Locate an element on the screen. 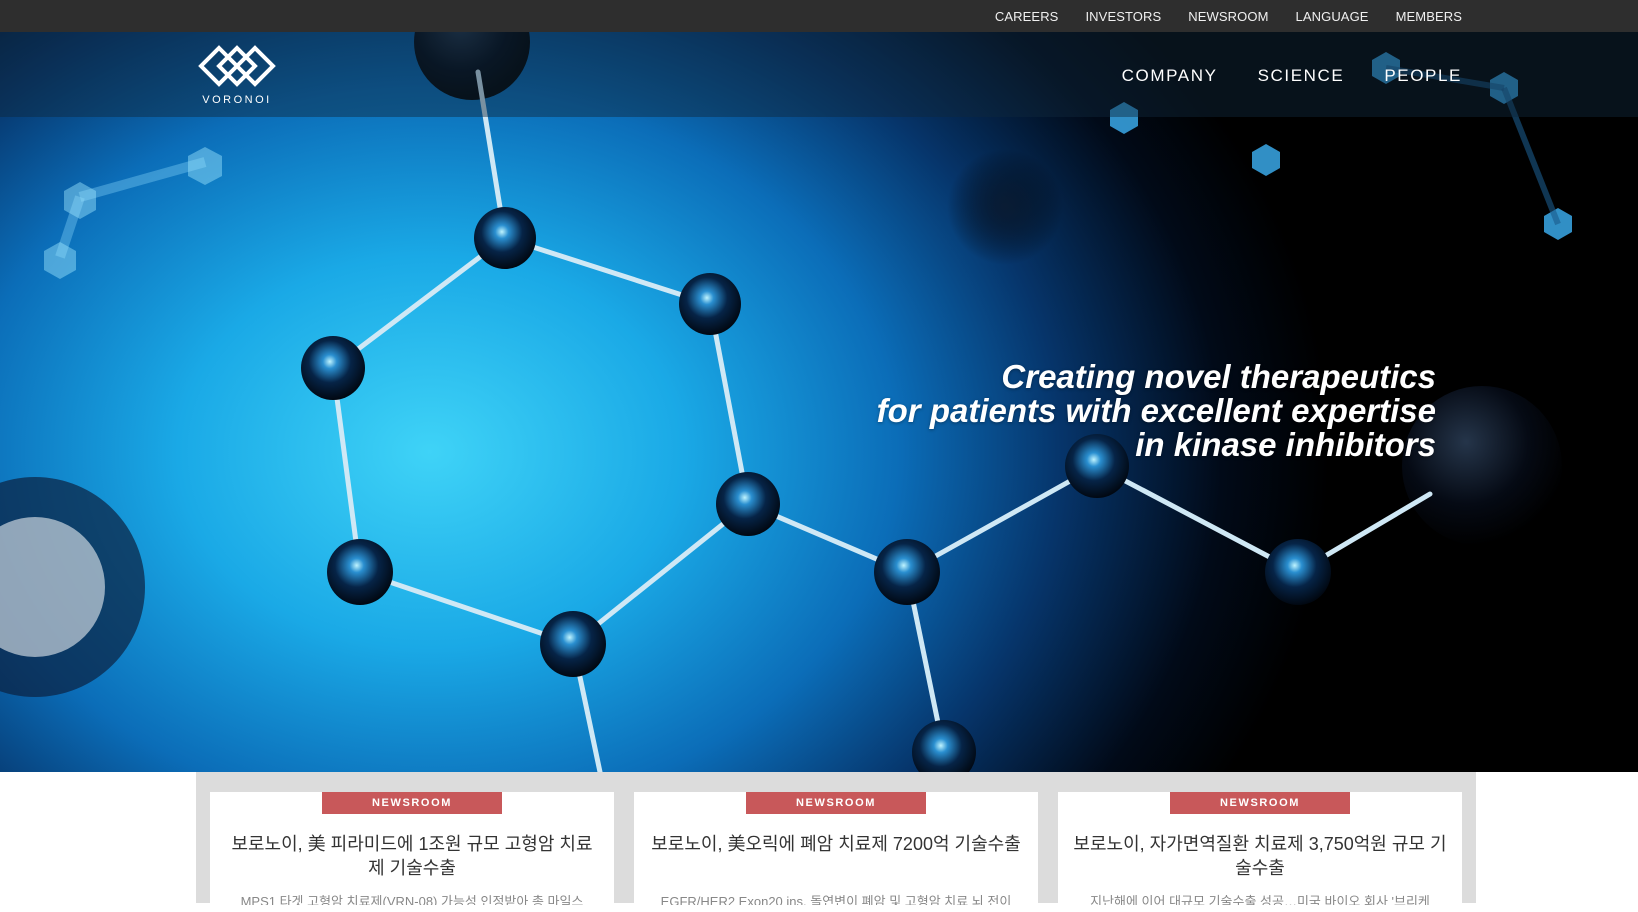  hero-tagline-line-1: Creating novel therapeutics is located at coordinates (1218, 376).